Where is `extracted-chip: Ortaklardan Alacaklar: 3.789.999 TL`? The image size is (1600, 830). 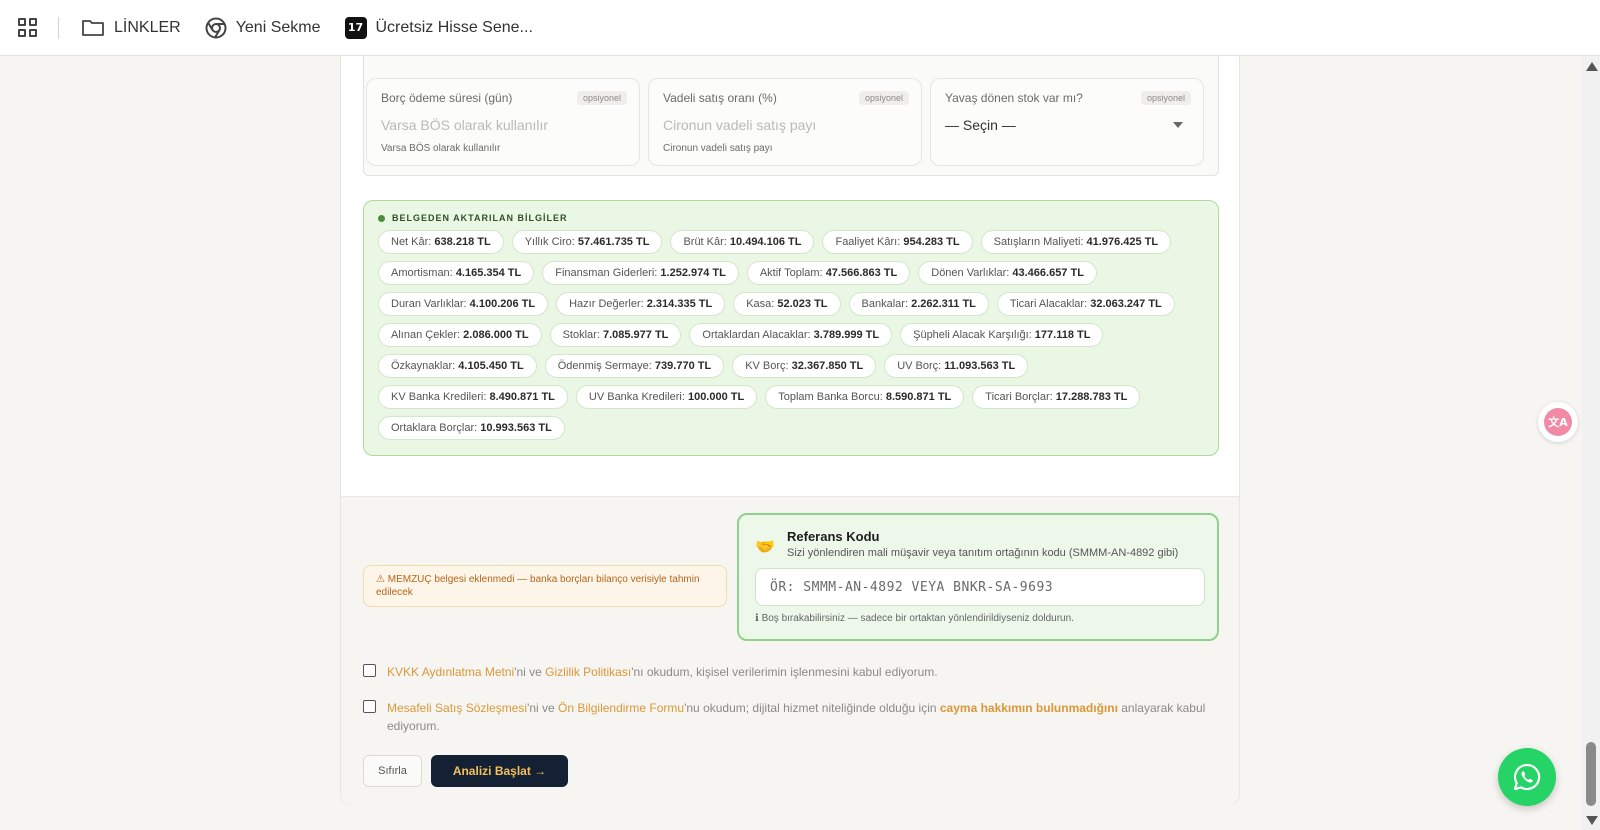
extracted-chip: Ortaklardan Alacaklar: 3.789.999 TL is located at coordinates (791, 335).